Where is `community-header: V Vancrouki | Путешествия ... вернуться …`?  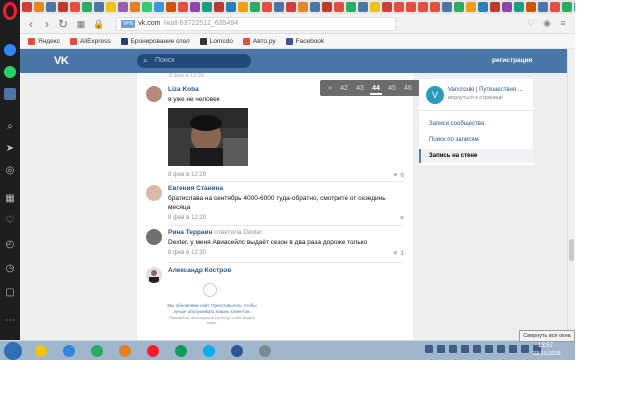
community-header: V Vancrouki | Путешествия ... вернуться … is located at coordinates (476, 95).